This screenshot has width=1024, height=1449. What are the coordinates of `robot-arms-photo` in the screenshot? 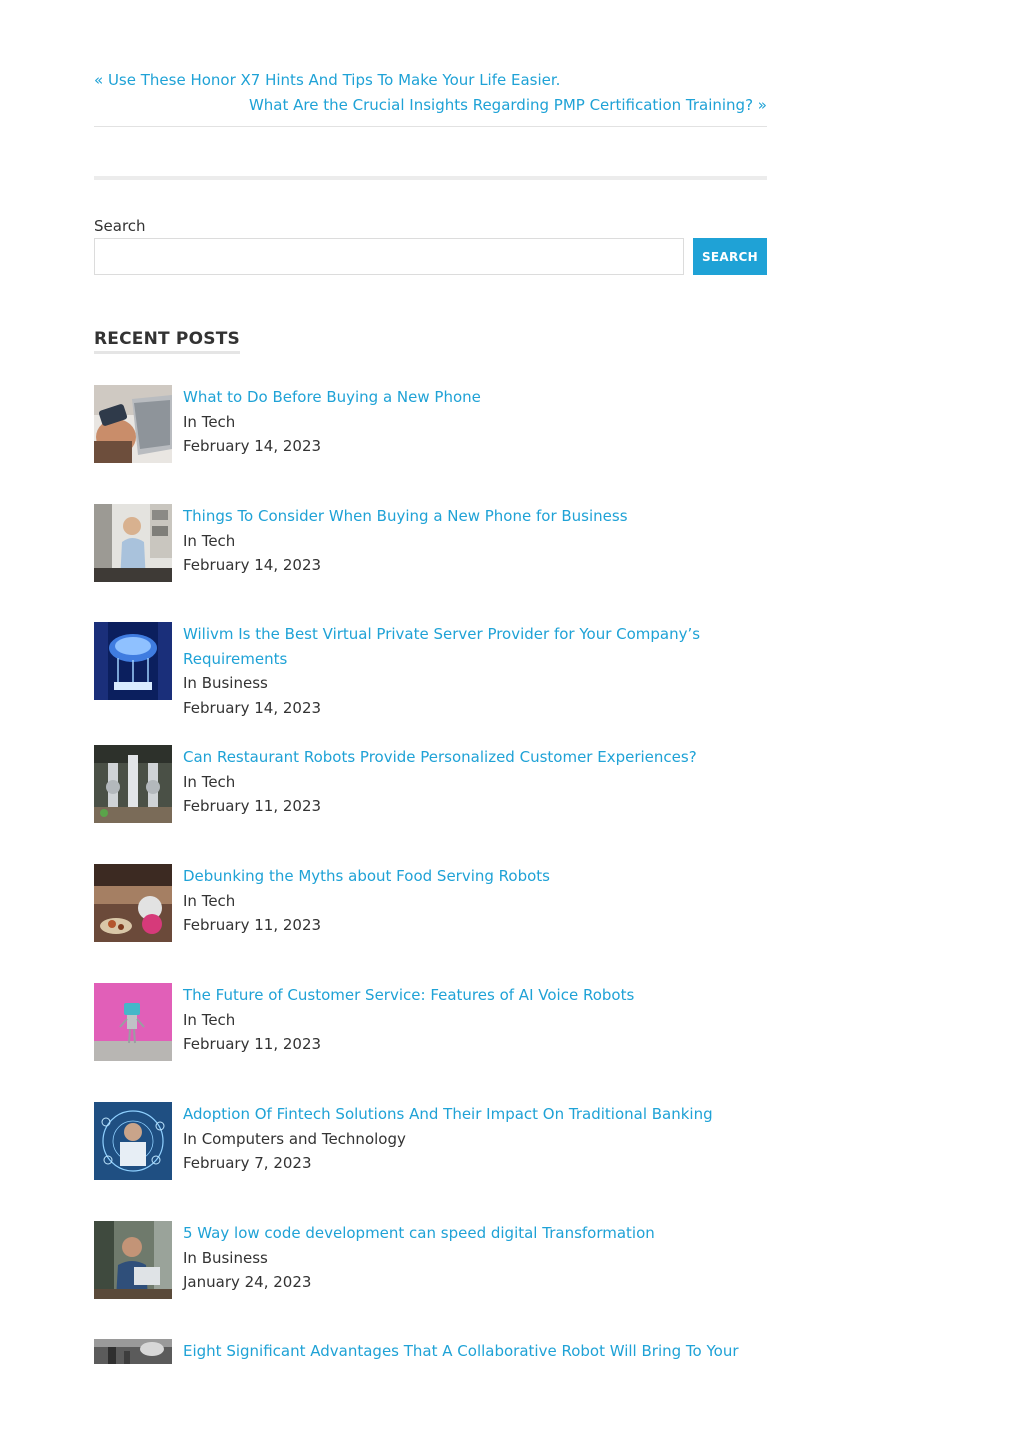 It's located at (133, 784).